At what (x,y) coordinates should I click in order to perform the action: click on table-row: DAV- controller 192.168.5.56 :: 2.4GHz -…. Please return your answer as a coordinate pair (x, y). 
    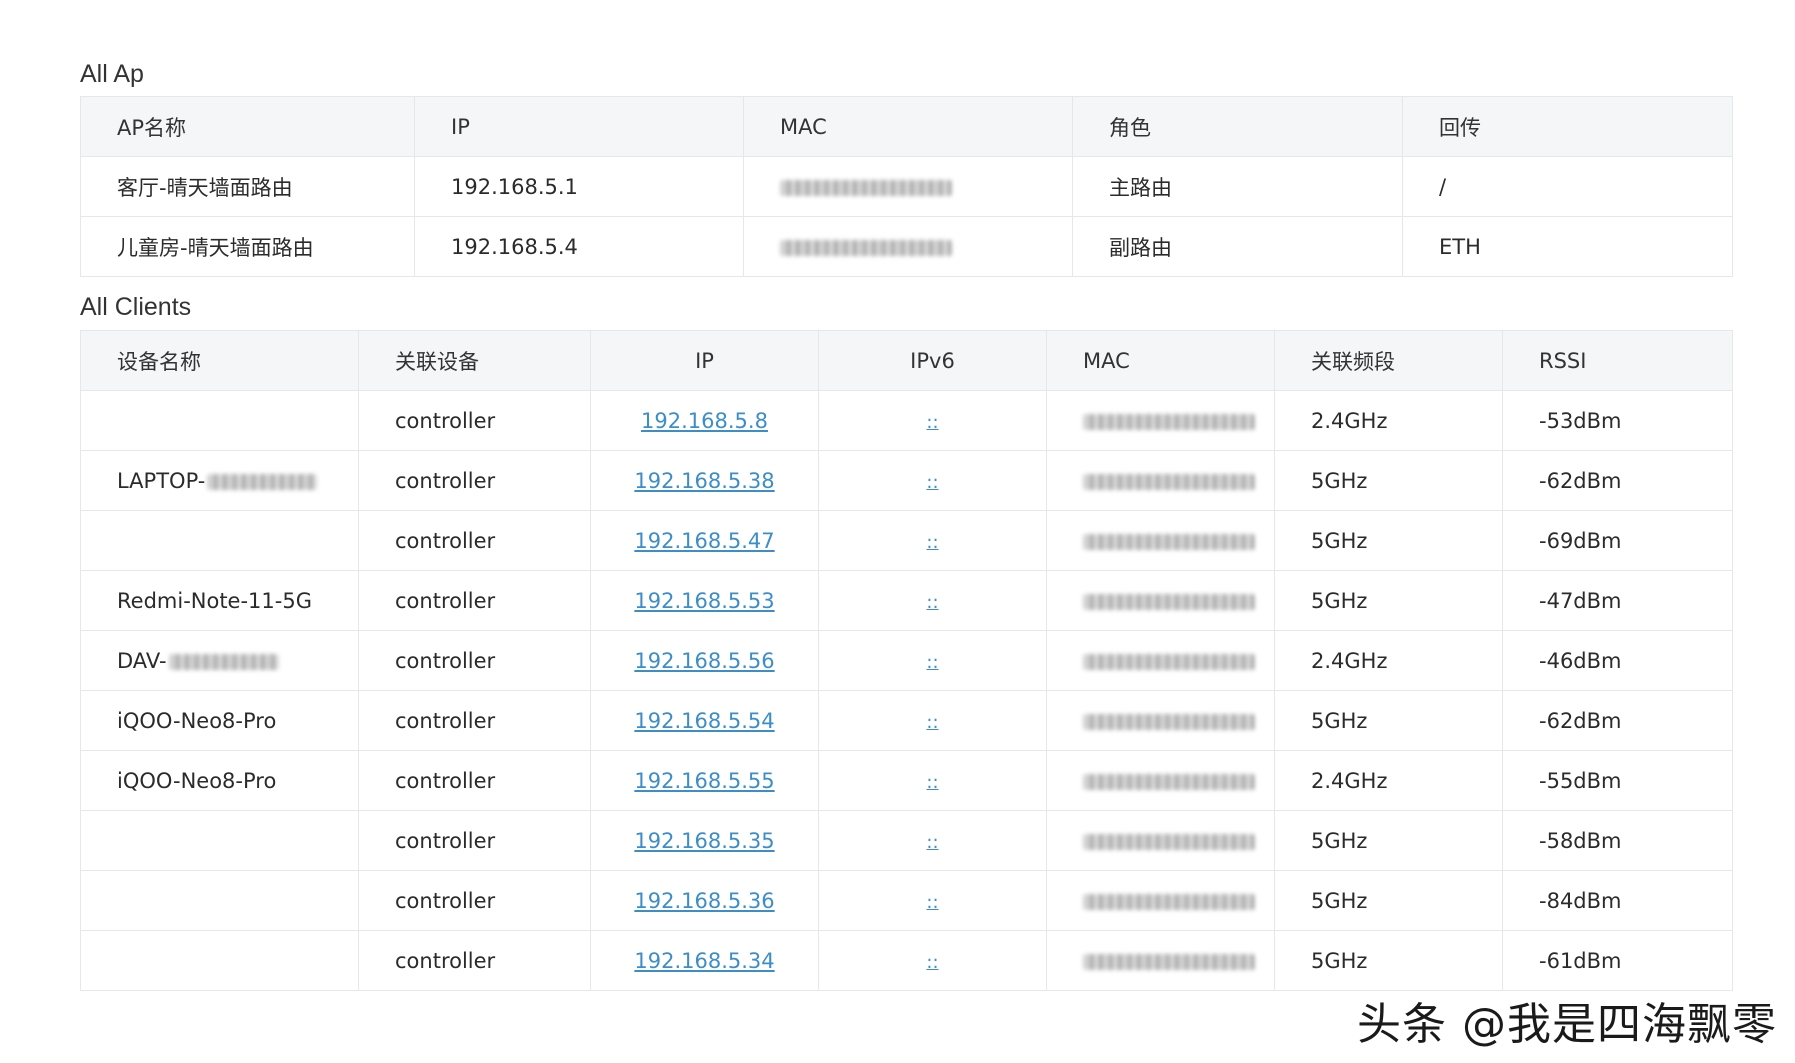
    Looking at the image, I should click on (906, 660).